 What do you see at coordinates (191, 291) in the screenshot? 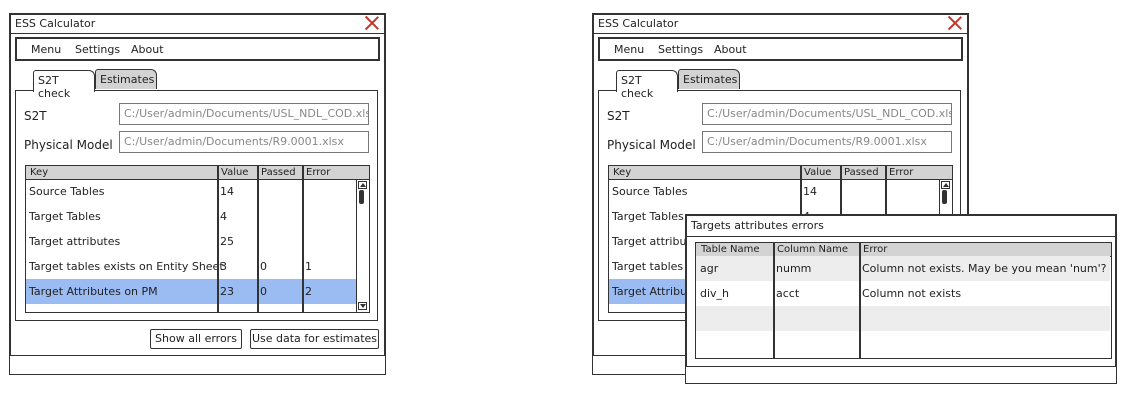
I see `table-row-selected: Target Attributes on PM 23 0 2` at bounding box center [191, 291].